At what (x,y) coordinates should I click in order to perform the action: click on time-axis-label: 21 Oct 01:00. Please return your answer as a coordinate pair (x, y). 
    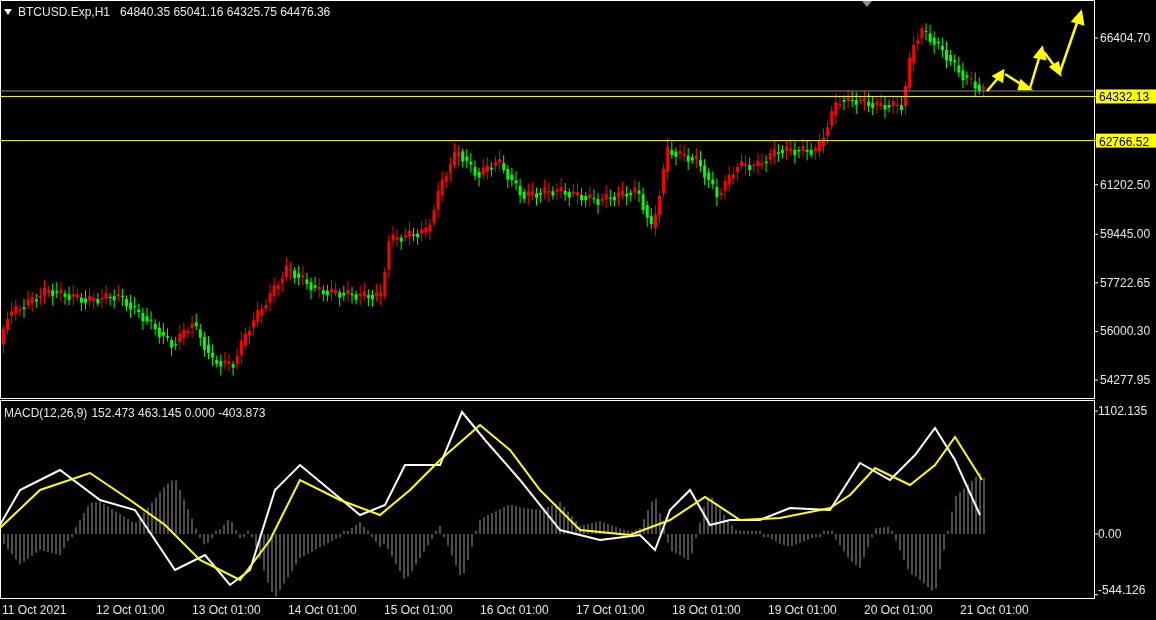
    Looking at the image, I should click on (994, 610).